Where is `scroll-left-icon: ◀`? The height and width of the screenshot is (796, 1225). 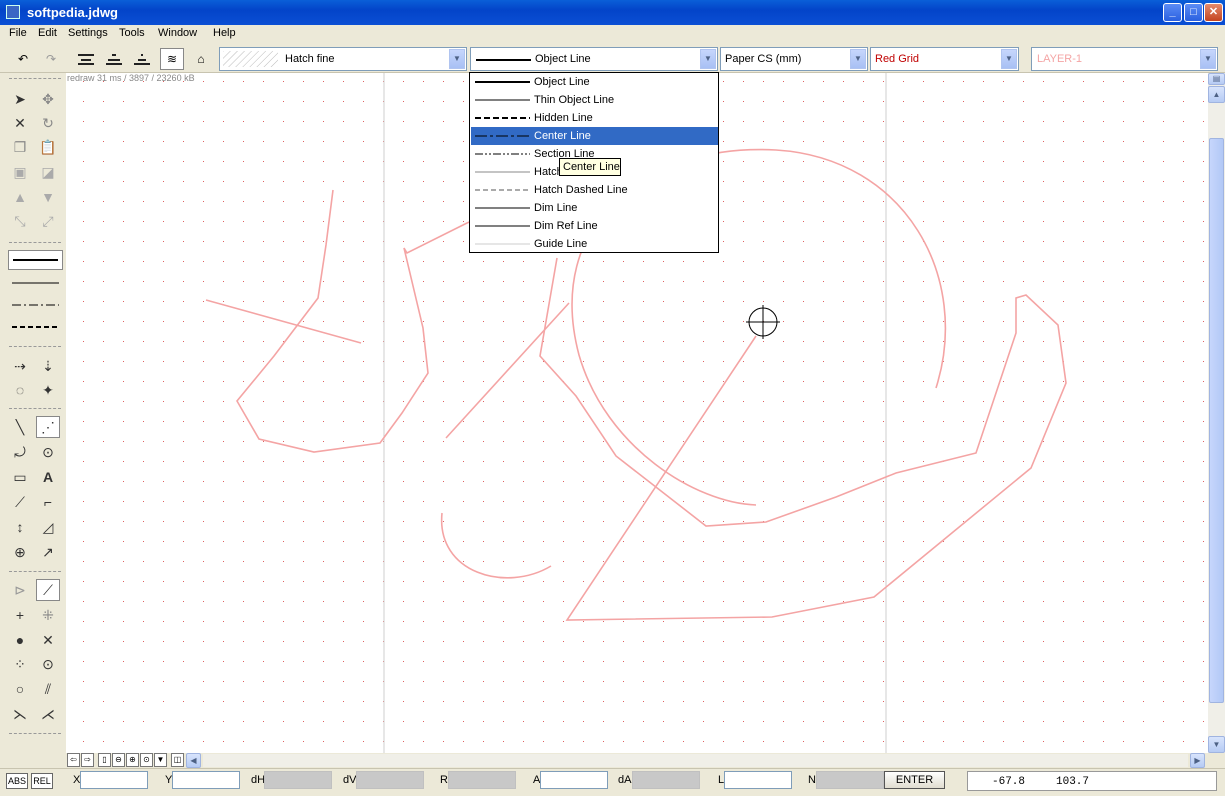 scroll-left-icon: ◀ is located at coordinates (193, 760).